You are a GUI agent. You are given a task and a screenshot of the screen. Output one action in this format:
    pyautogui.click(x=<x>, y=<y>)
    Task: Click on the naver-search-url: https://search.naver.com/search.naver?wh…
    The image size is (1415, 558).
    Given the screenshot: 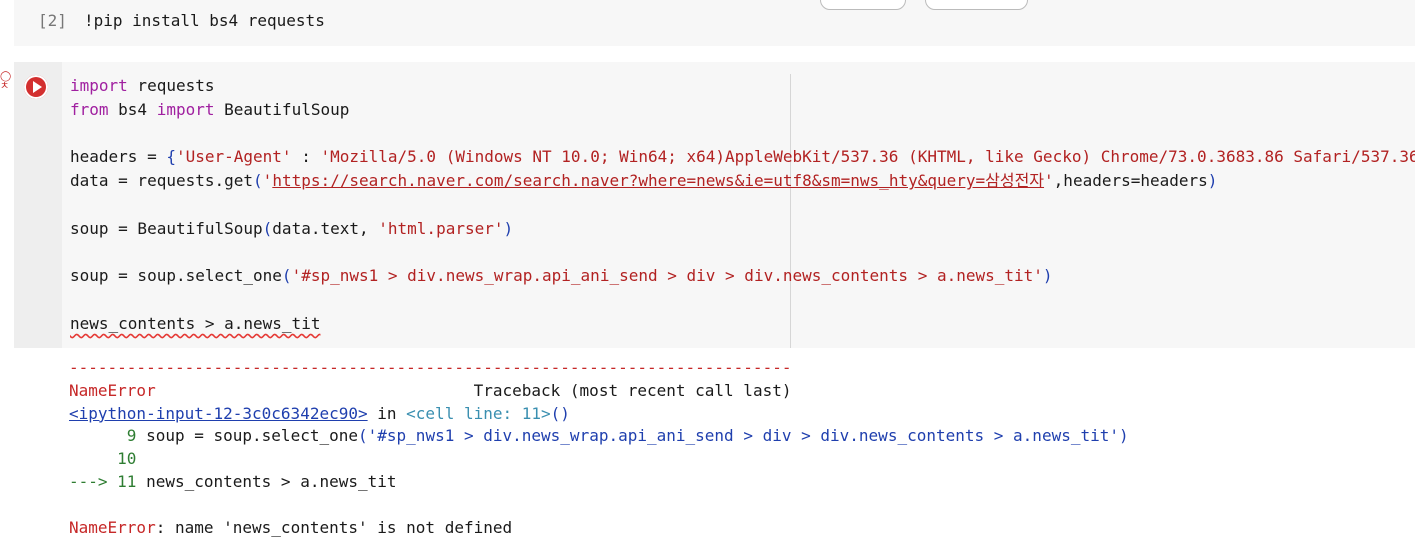 What is the action you would take?
    pyautogui.click(x=658, y=180)
    